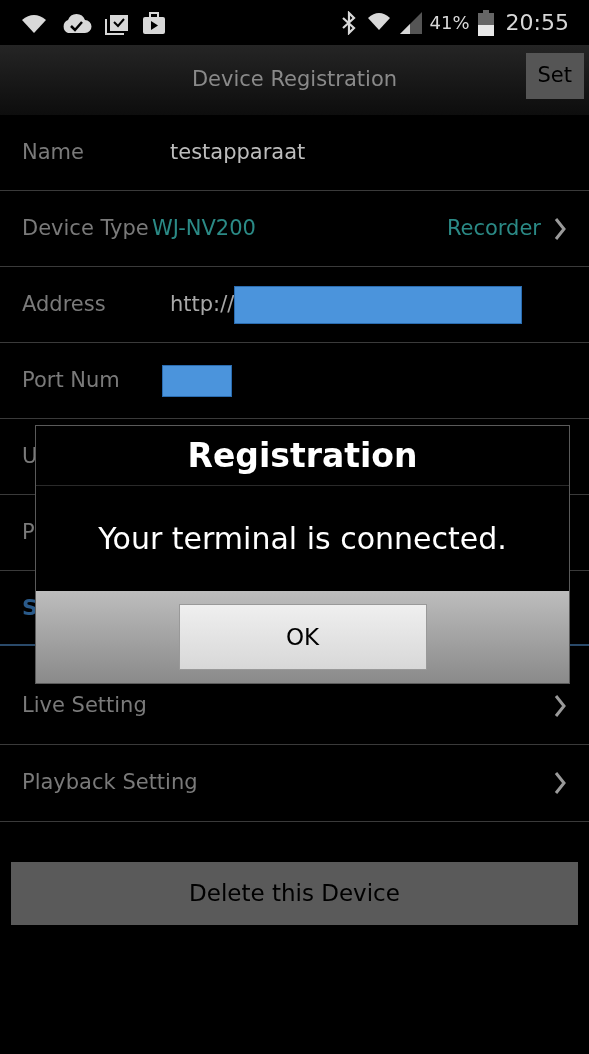 Image resolution: width=589 pixels, height=1054 pixels. Describe the element at coordinates (302, 637) in the screenshot. I see `ok-button: OK` at that location.